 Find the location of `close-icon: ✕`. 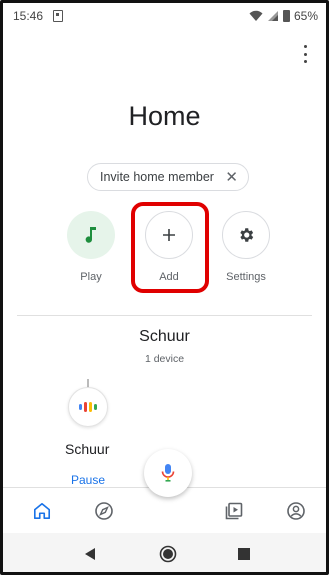

close-icon: ✕ is located at coordinates (231, 177).